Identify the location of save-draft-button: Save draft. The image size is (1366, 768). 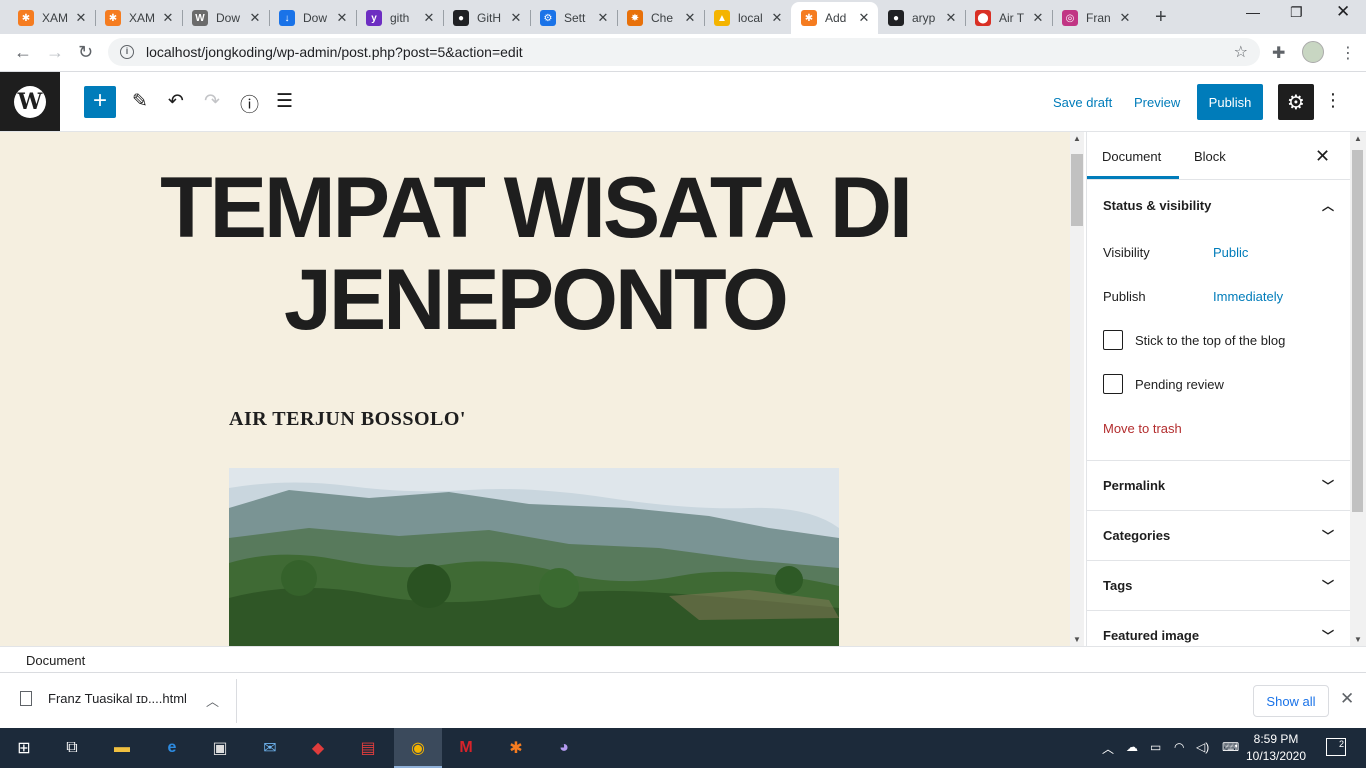
(1082, 102).